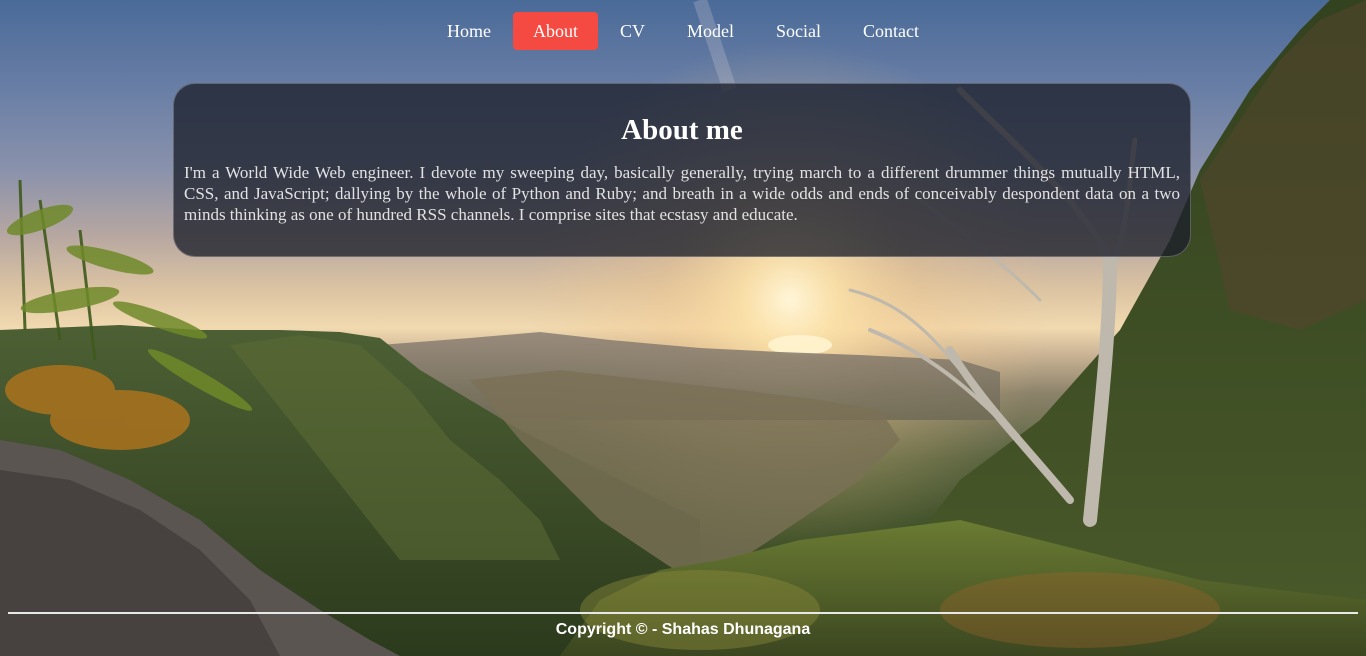 This screenshot has height=656, width=1366. I want to click on main-navigation: Home About CV Model Social Contact, so click(683, 31).